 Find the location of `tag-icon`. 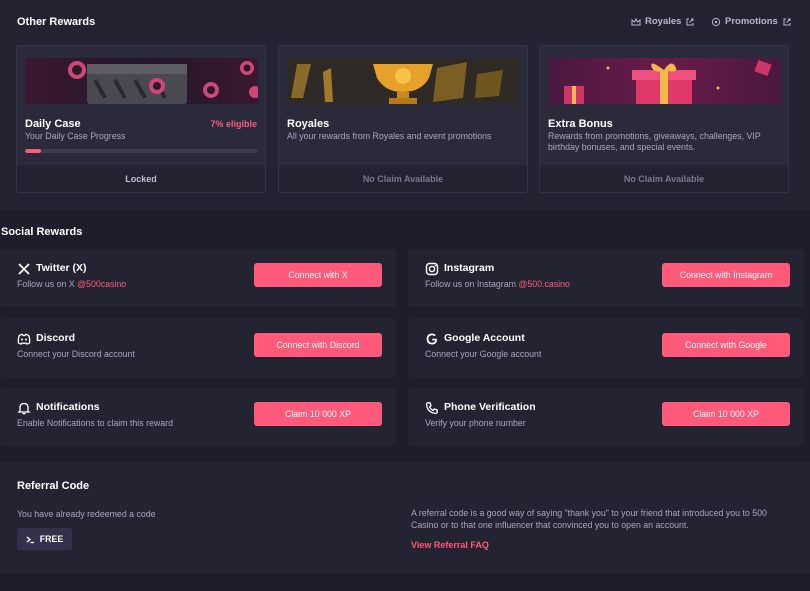

tag-icon is located at coordinates (716, 21).